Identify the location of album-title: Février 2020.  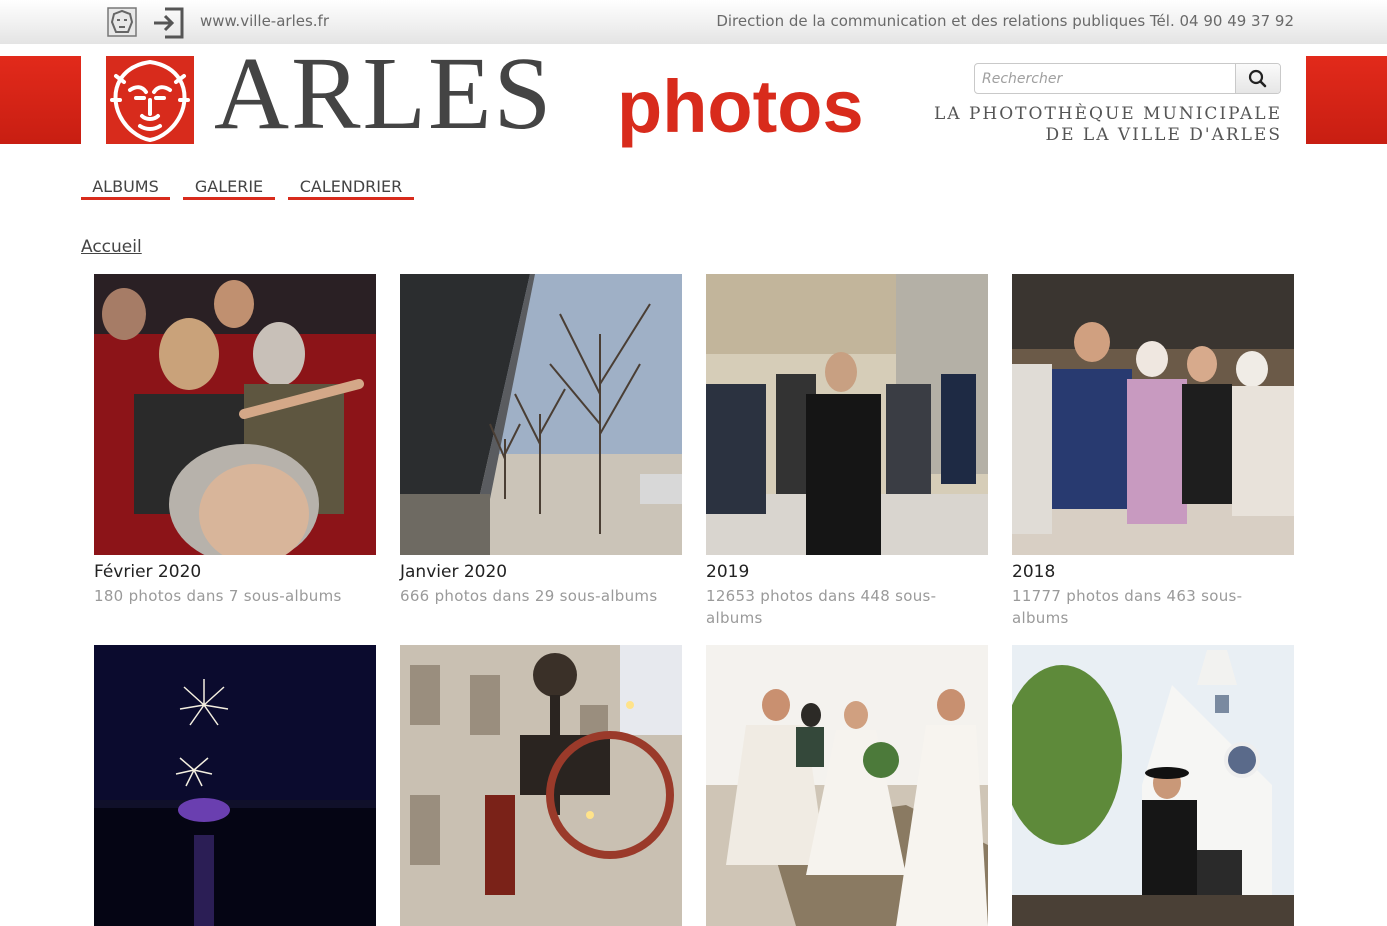
(147, 572).